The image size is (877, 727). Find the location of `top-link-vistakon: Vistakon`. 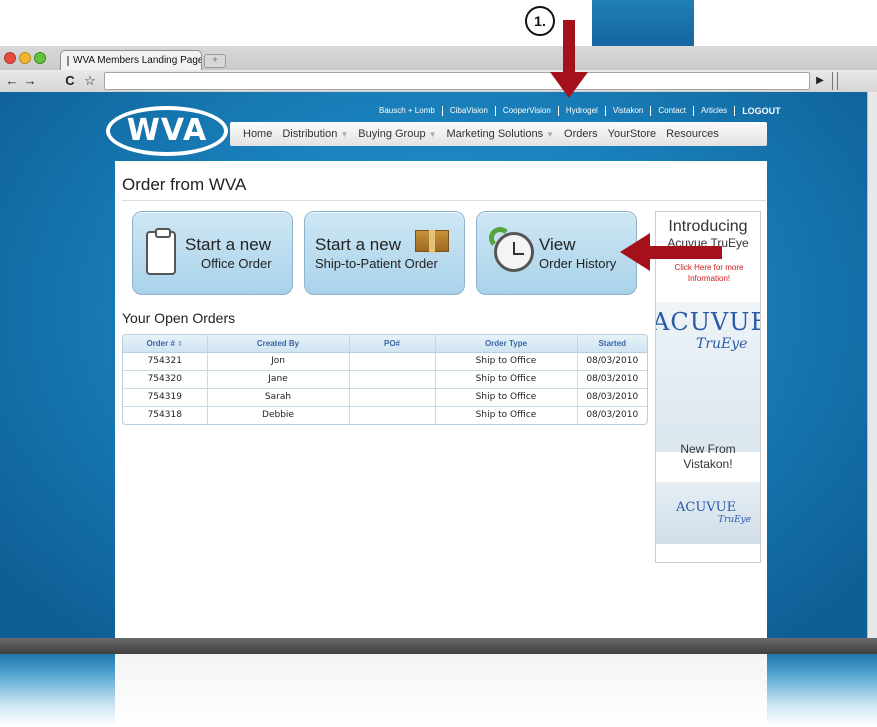

top-link-vistakon: Vistakon is located at coordinates (629, 111).